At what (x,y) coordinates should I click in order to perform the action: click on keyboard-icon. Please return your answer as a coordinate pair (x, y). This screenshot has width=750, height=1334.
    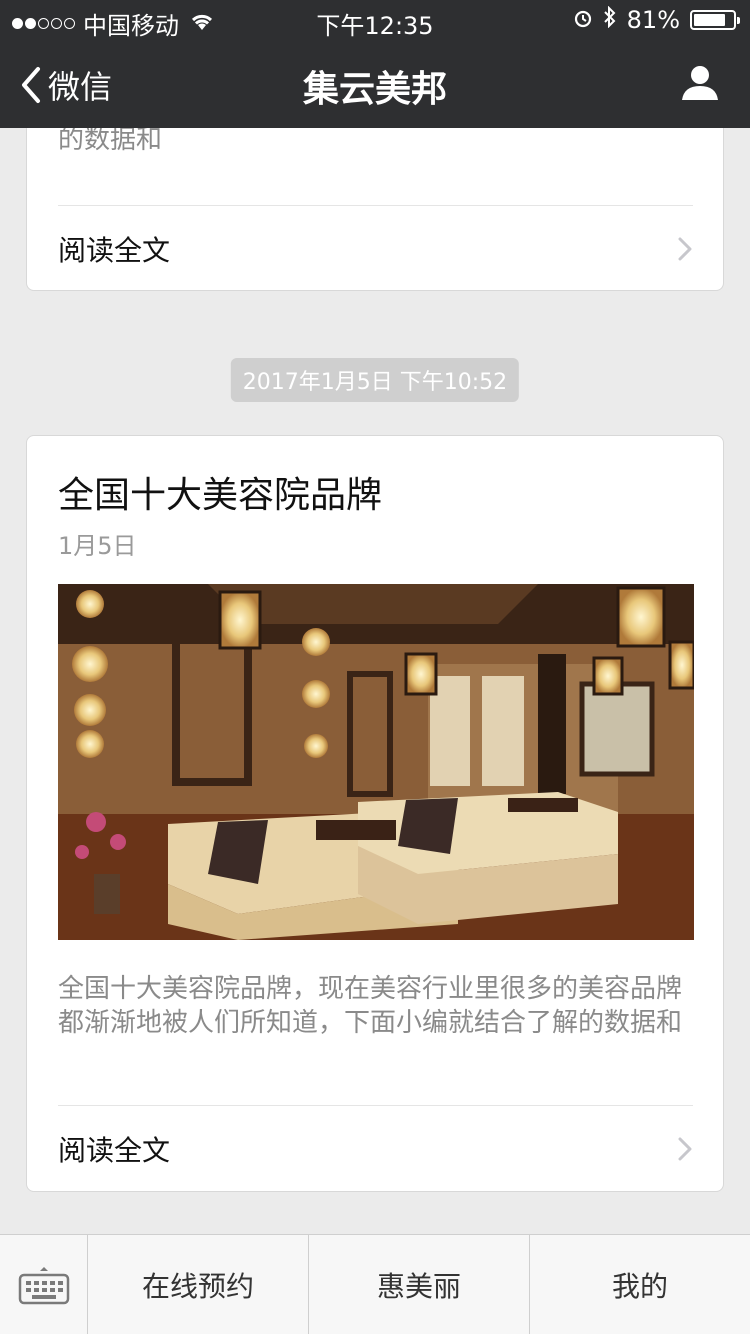
    Looking at the image, I should click on (43, 1285).